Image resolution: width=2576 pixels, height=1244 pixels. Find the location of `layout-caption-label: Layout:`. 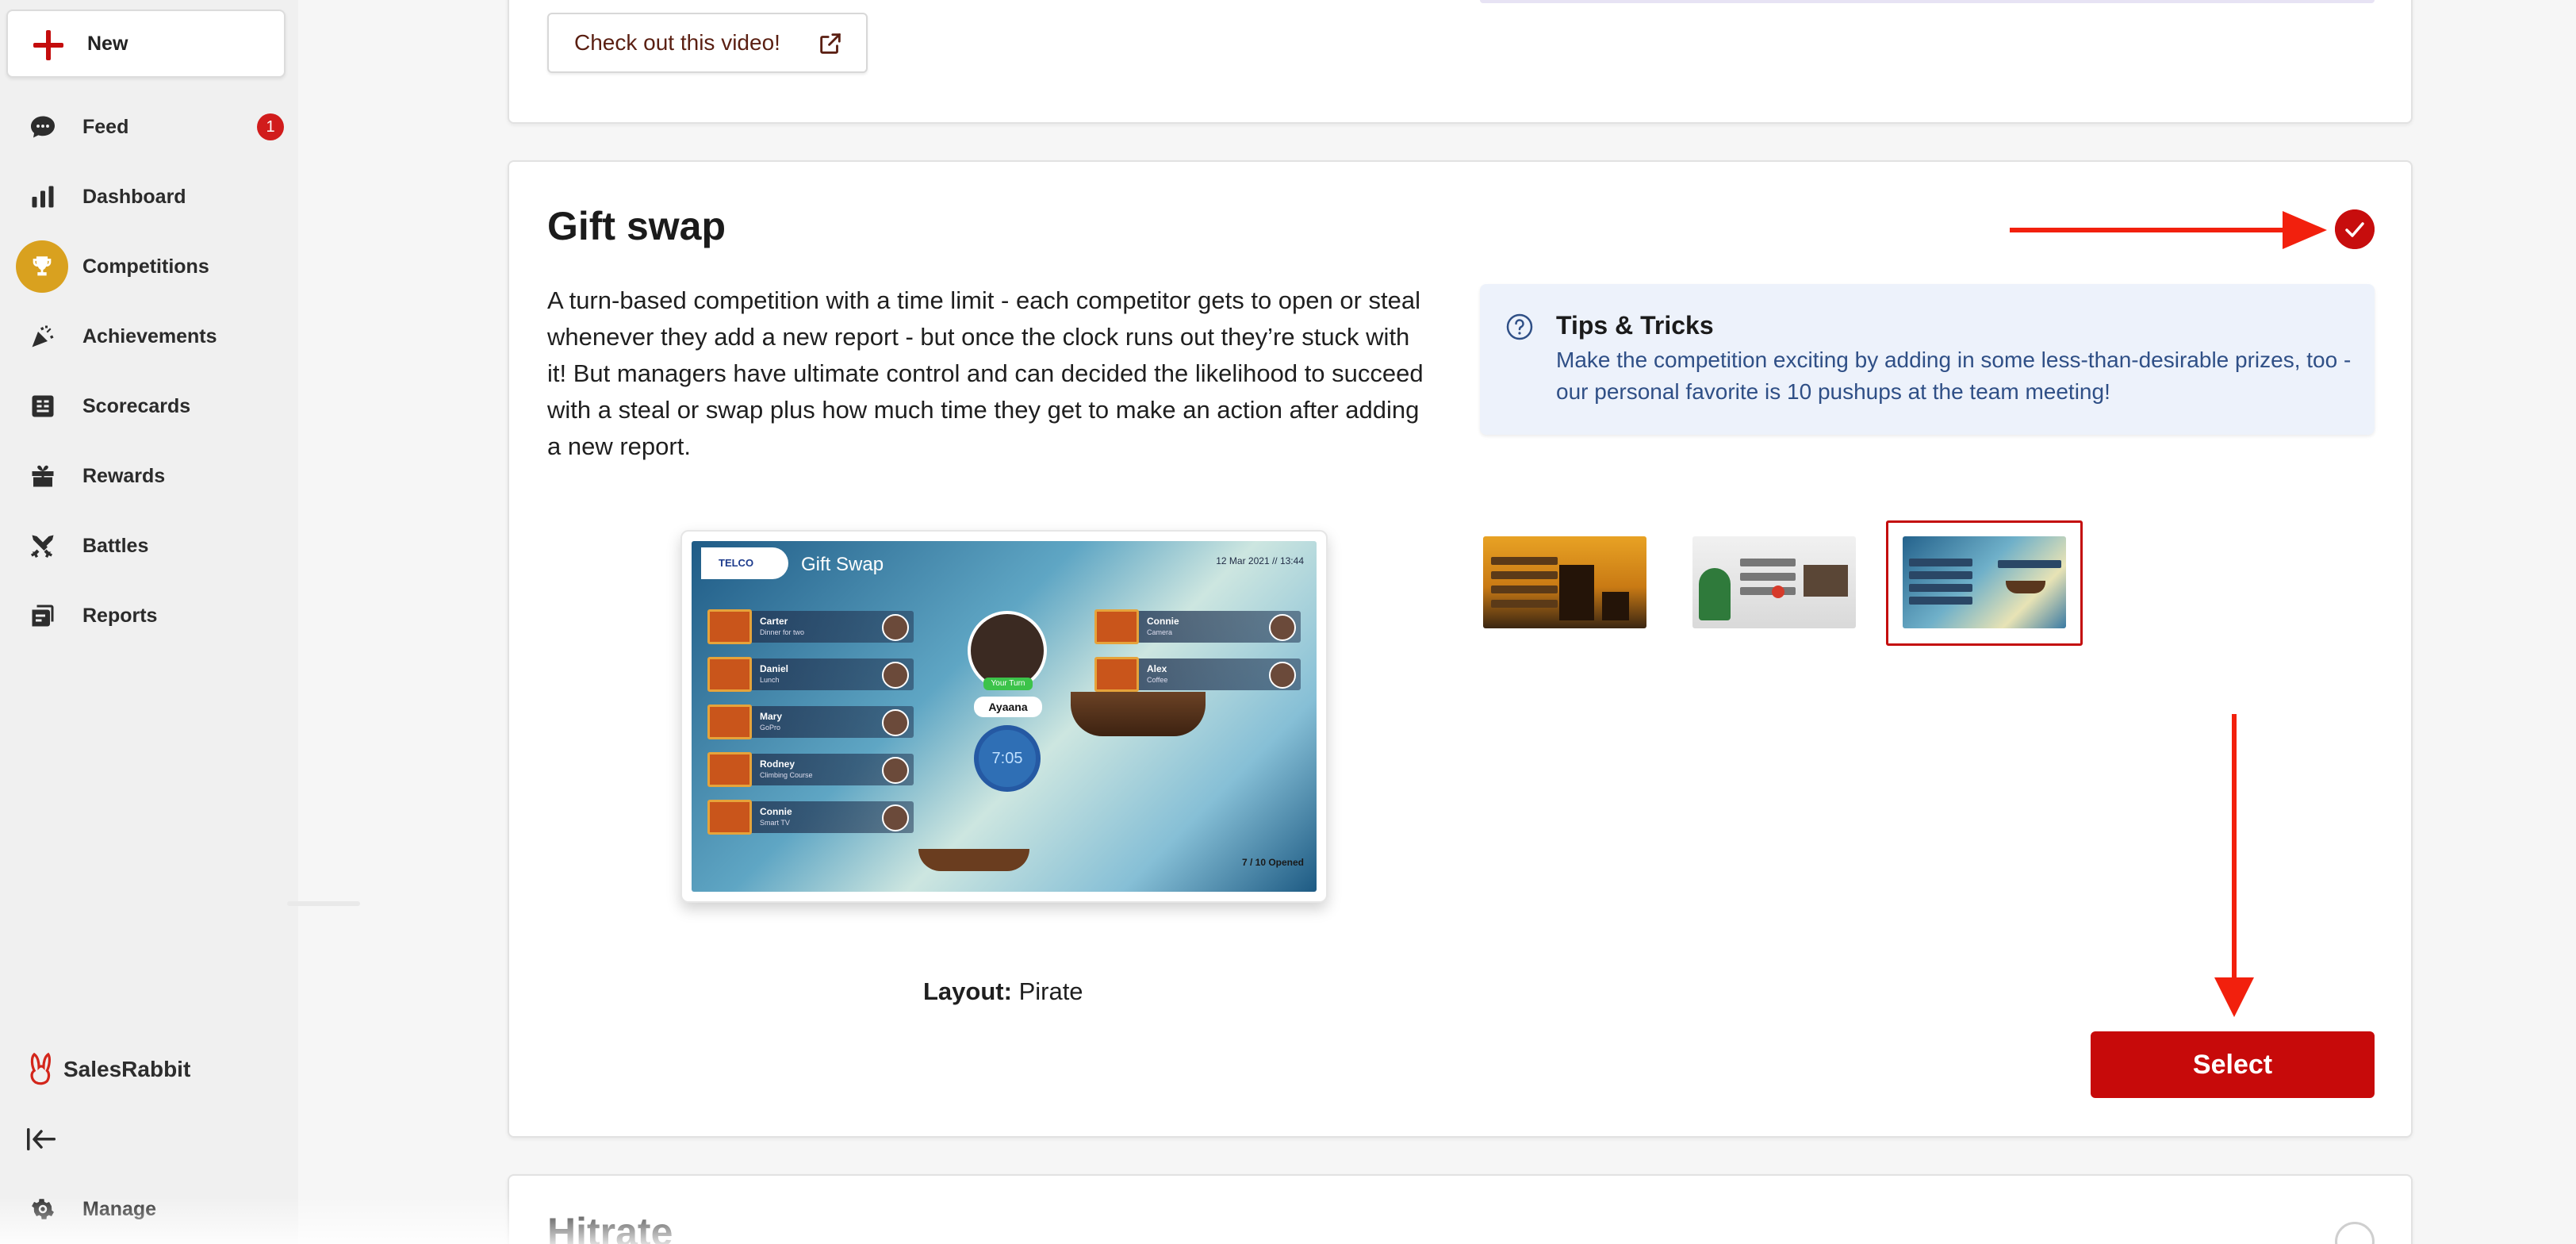

layout-caption-label: Layout: is located at coordinates (968, 991).